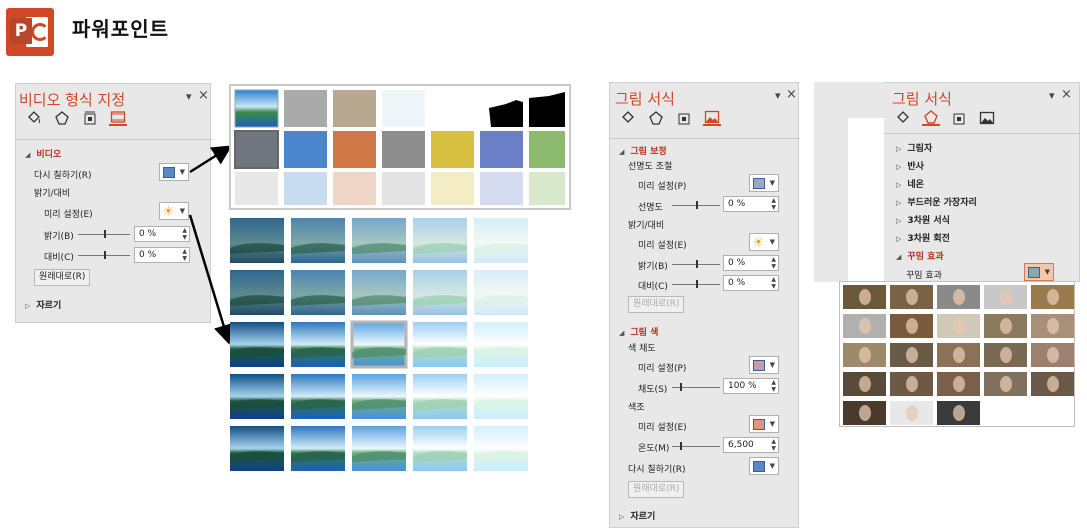 This screenshot has height=532, width=1087. I want to click on section-artistic-effects: ◢ 꾸밈 효과, so click(920, 255).